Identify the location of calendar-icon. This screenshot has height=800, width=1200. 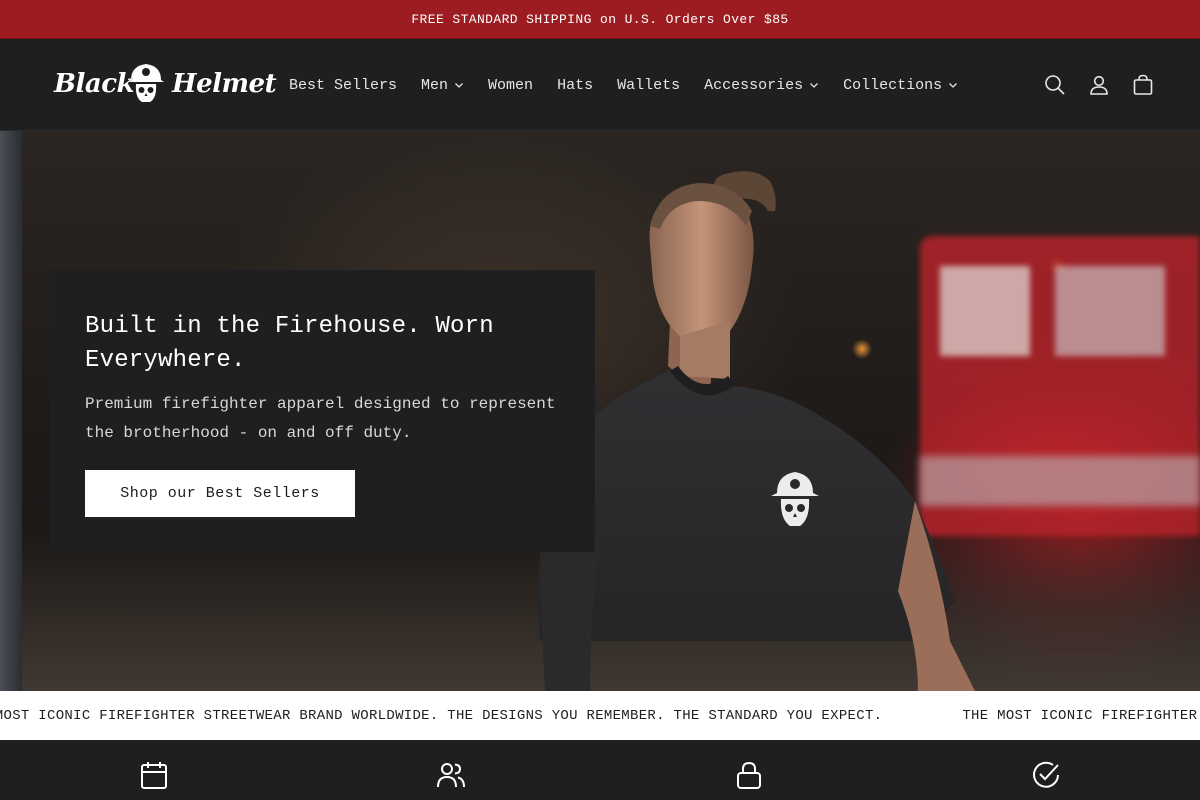
(154, 775).